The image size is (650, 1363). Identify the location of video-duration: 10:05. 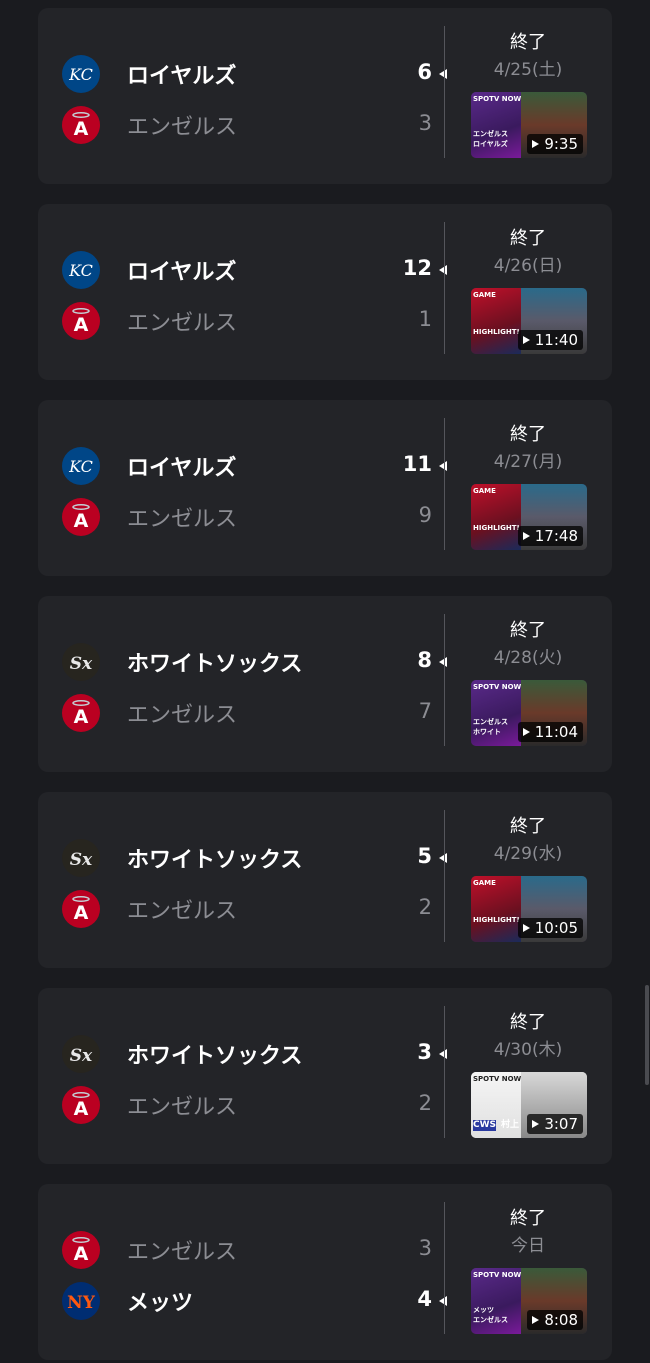
(550, 928).